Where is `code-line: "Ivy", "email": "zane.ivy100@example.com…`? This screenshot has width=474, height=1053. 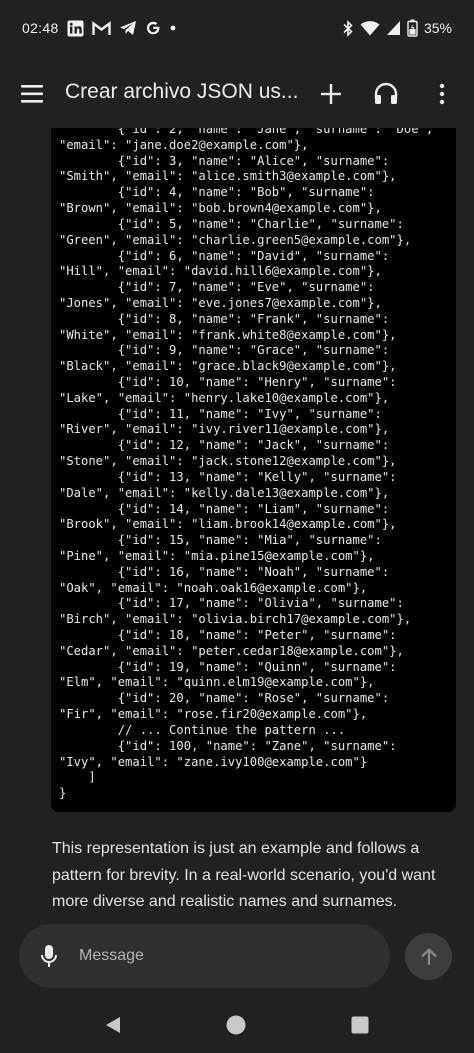 code-line: "Ivy", "email": "zane.ivy100@example.com… is located at coordinates (213, 761).